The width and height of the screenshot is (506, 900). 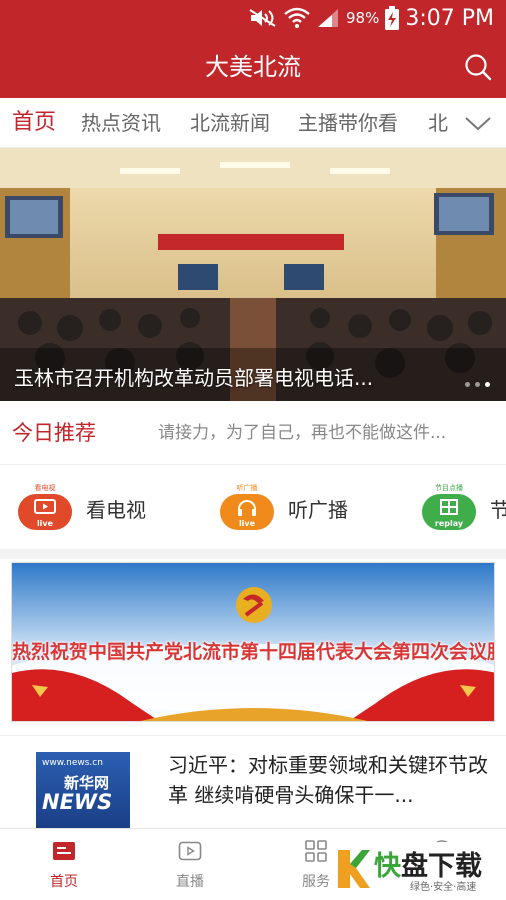 What do you see at coordinates (253, 652) in the screenshot?
I see `congress-banner-text: 热烈祝贺中国共产党北流市第十四届代表大会第四次会议胜利召开` at bounding box center [253, 652].